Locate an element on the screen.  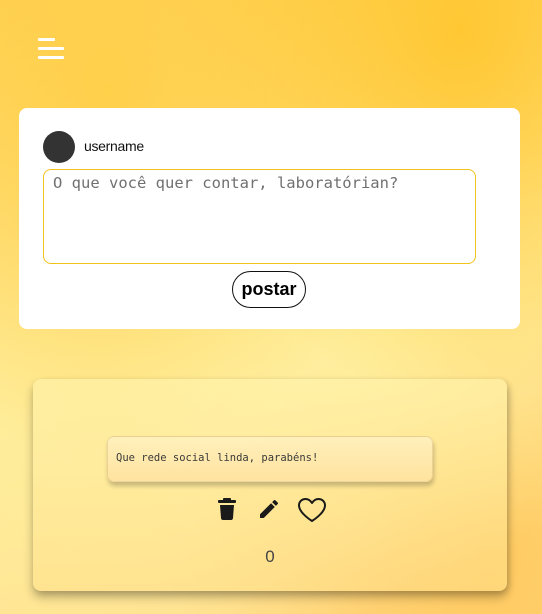
delete-button is located at coordinates (227, 509).